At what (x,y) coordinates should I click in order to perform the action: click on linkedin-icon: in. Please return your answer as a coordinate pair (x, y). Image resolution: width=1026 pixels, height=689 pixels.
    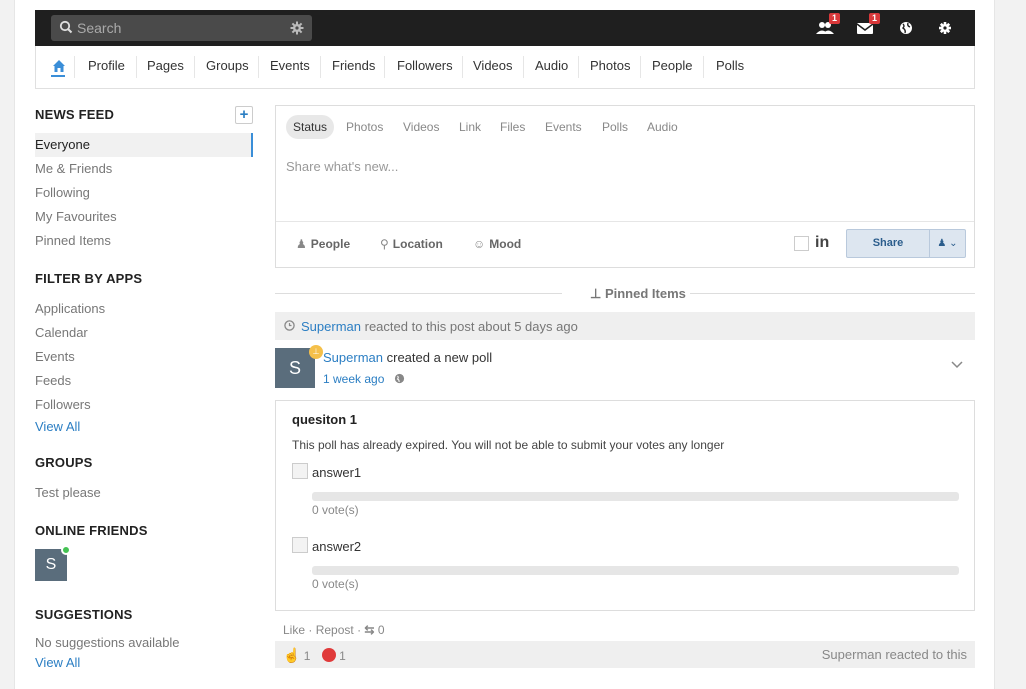
    Looking at the image, I should click on (822, 242).